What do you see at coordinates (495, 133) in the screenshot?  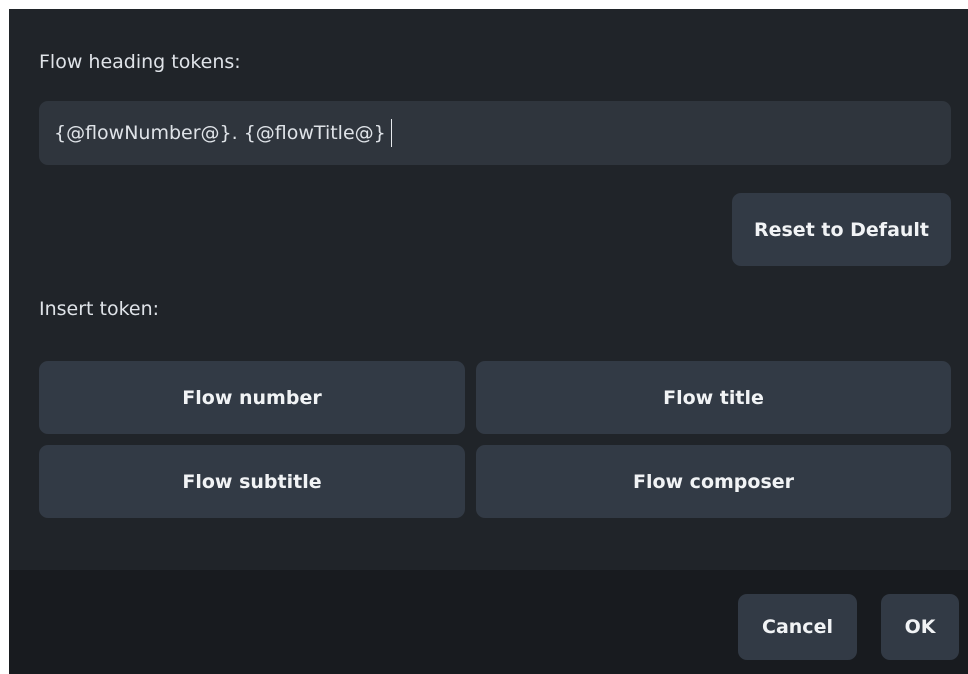 I see `flow-heading-tokens-input: {@flowNumber@}. {@flowTitle@}` at bounding box center [495, 133].